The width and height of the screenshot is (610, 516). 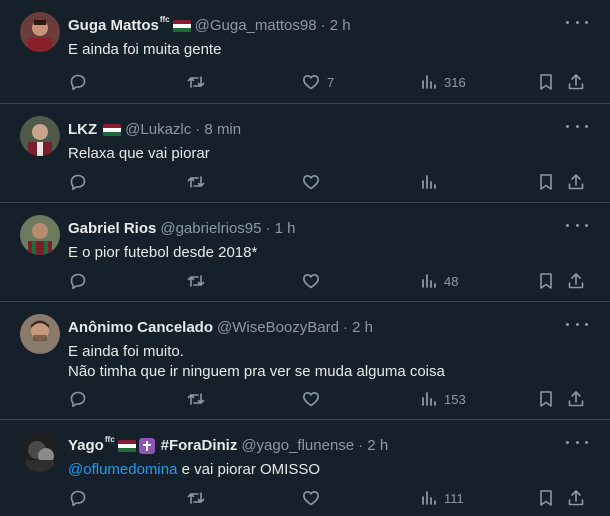 What do you see at coordinates (451, 281) in the screenshot?
I see `view-count: 48` at bounding box center [451, 281].